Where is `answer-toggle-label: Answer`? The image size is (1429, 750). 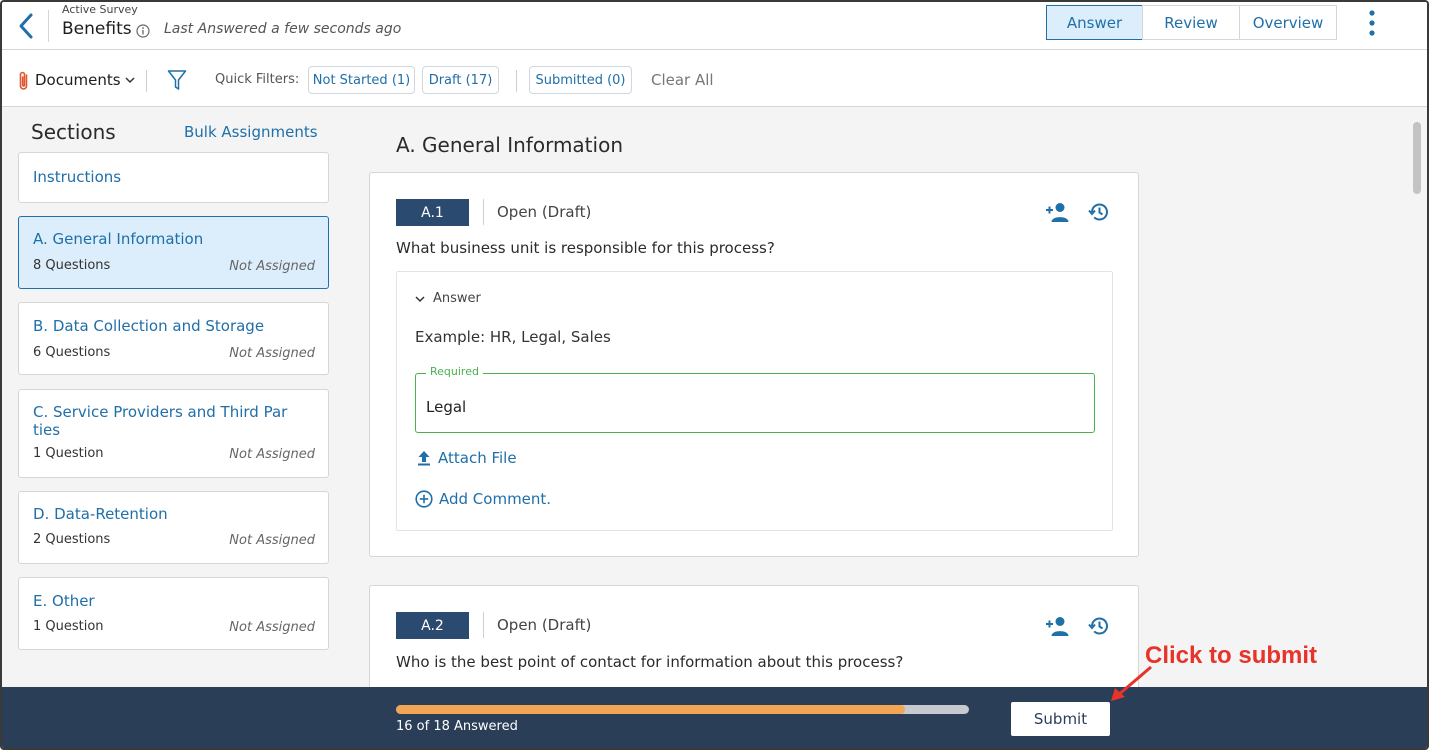
answer-toggle-label: Answer is located at coordinates (457, 298).